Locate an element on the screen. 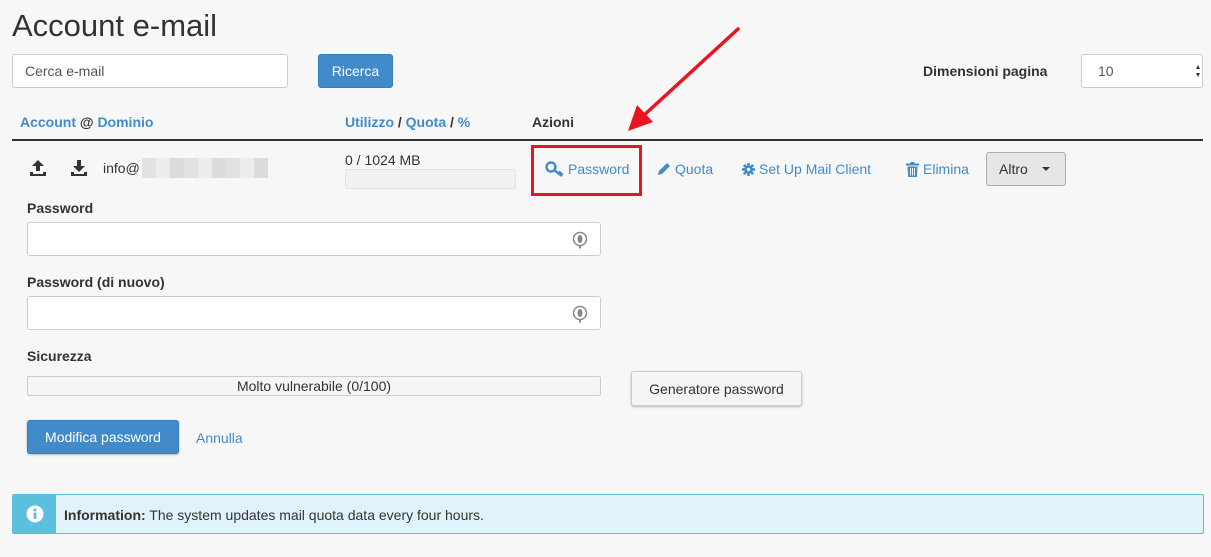 The image size is (1211, 557). trash-icon is located at coordinates (912, 169).